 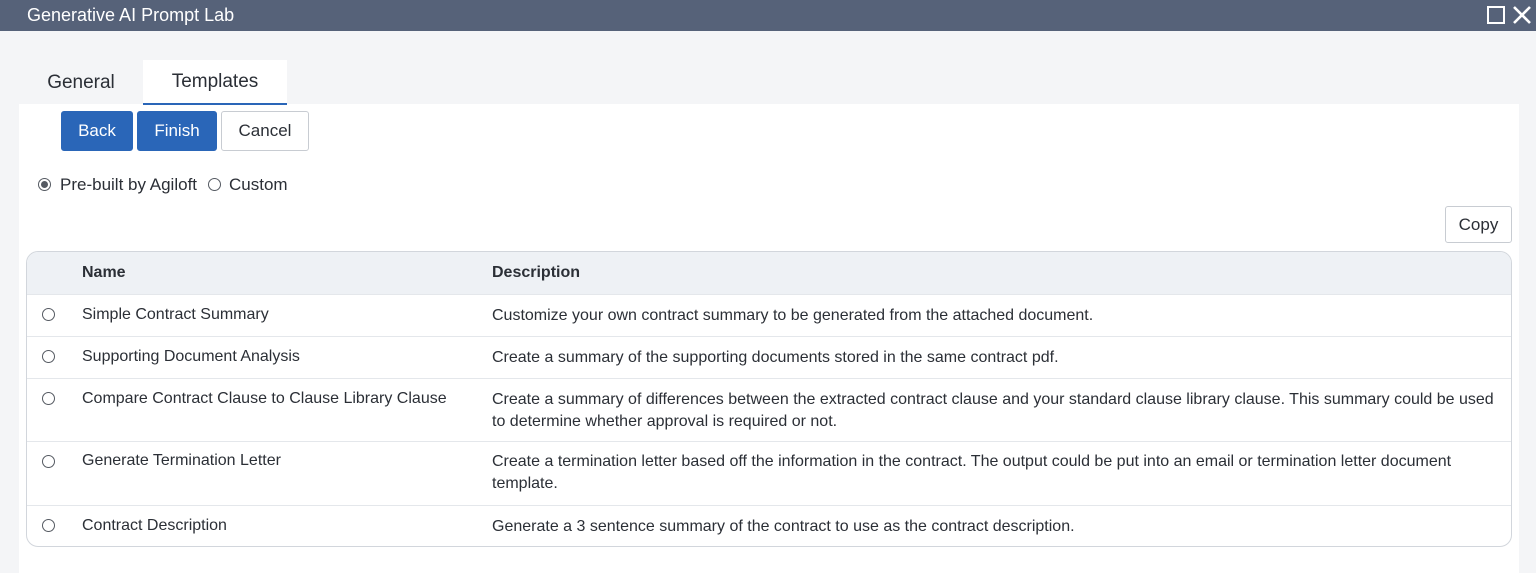 I want to click on close-button, so click(x=1522, y=15).